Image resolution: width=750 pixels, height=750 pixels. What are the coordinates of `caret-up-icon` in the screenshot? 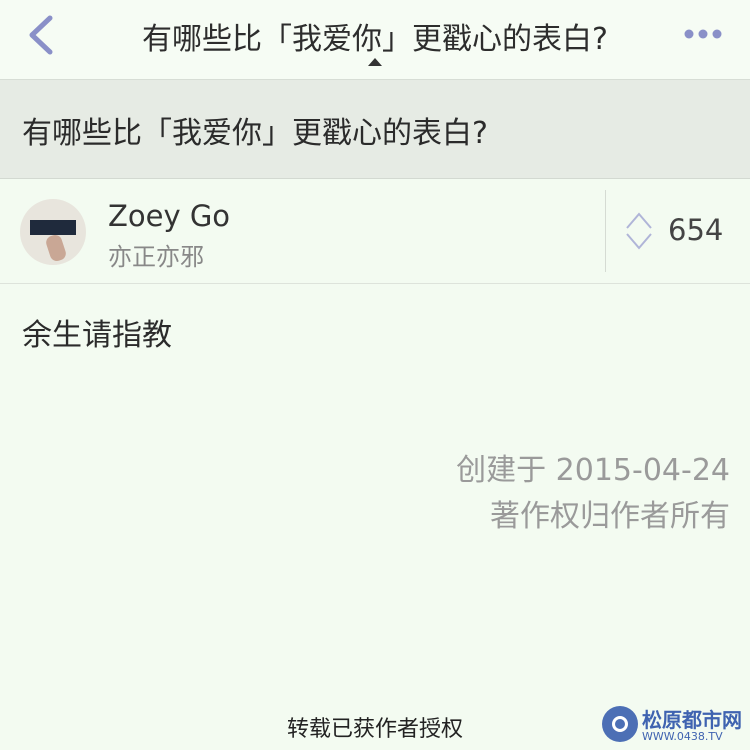 It's located at (375, 62).